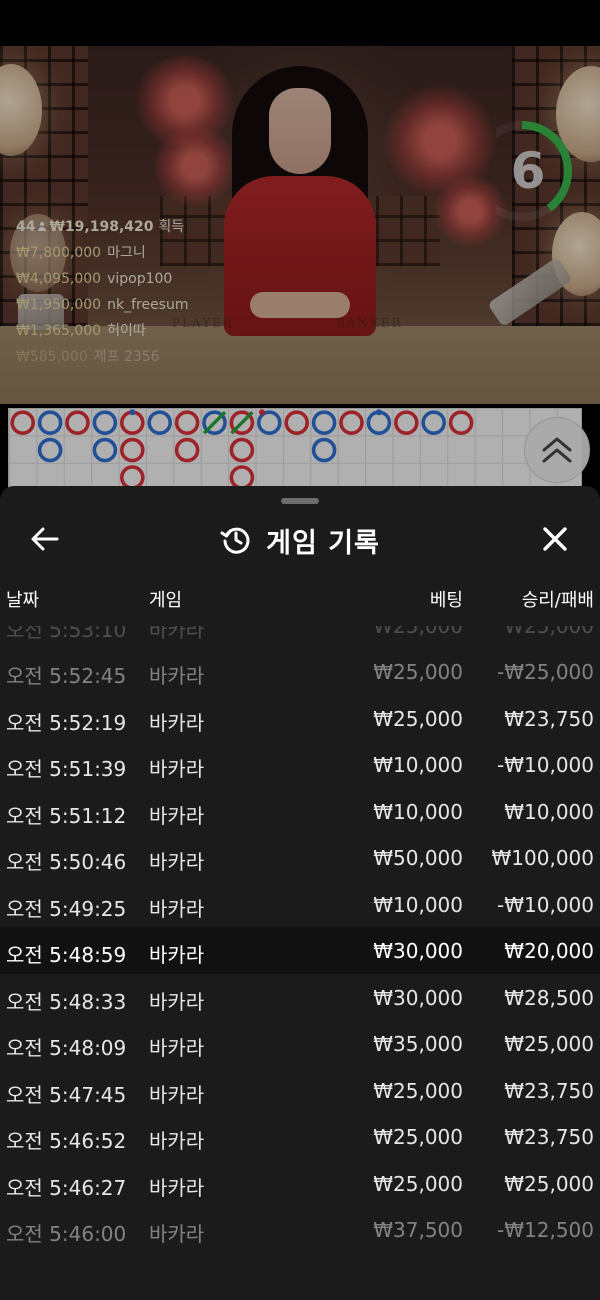 Image resolution: width=600 pixels, height=1300 pixels. What do you see at coordinates (300, 1043) in the screenshot?
I see `table-row: 오전 5:48:09 바카라 ₩35,000 ₩25,000` at bounding box center [300, 1043].